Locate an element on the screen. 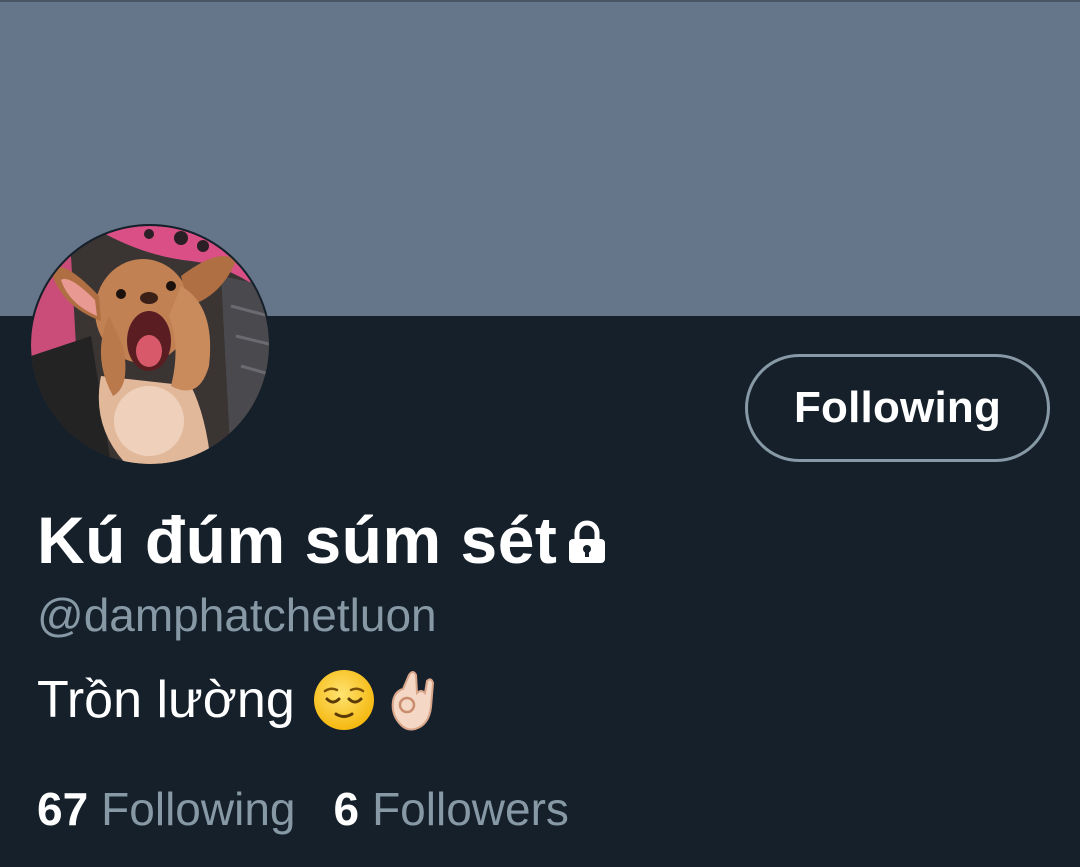 The width and height of the screenshot is (1080, 867). following-button: Following is located at coordinates (897, 408).